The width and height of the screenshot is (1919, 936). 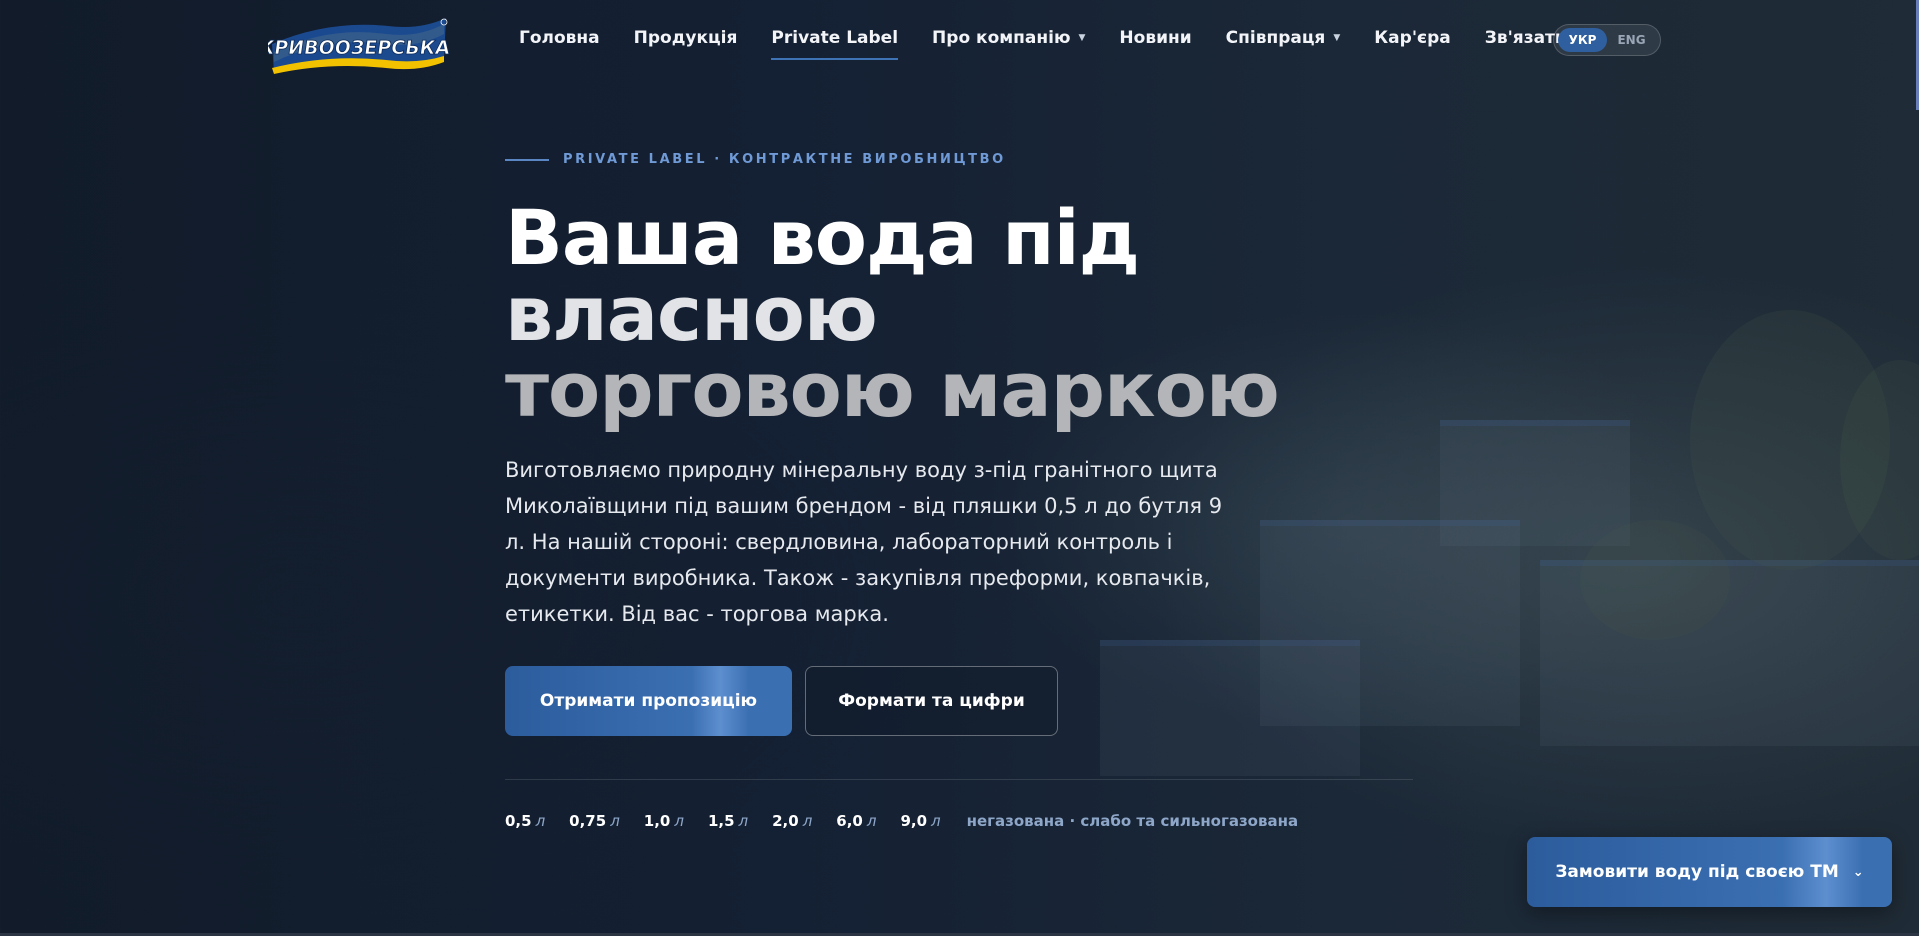 I want to click on logo-text: КРИВООЗЕРСЬКА, so click(x=359, y=47).